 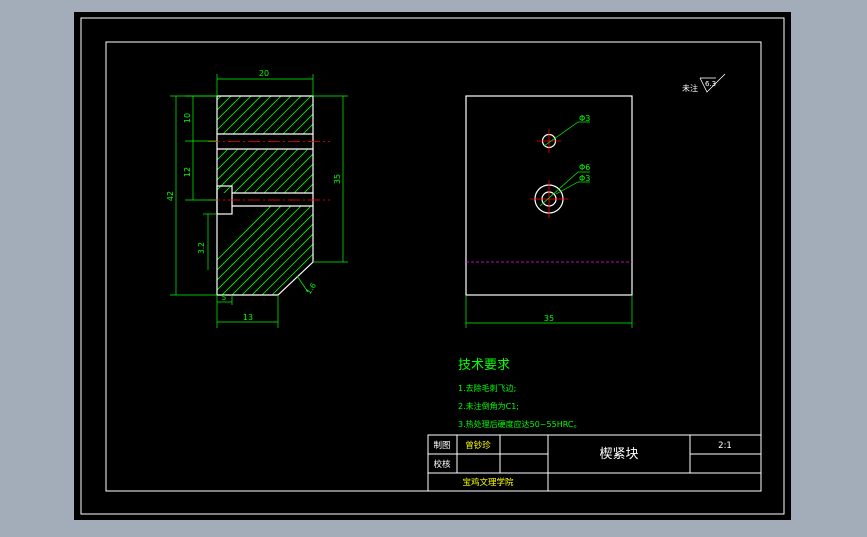 I want to click on hole-big-inner-label: Φ6, so click(x=584, y=167).